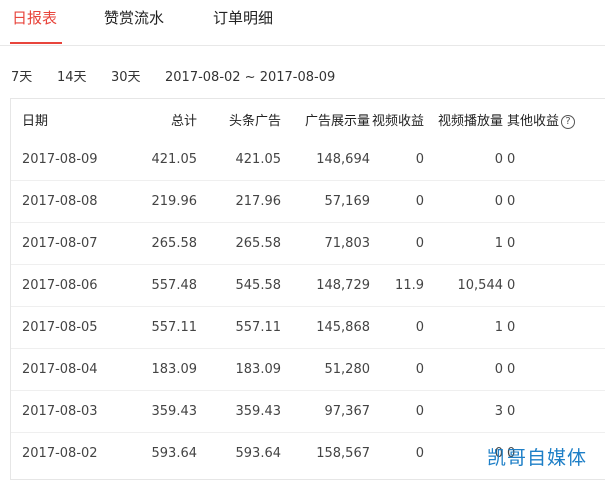 The image size is (605, 480). Describe the element at coordinates (66, 201) in the screenshot. I see `cell-date: 2017-08-08` at that location.